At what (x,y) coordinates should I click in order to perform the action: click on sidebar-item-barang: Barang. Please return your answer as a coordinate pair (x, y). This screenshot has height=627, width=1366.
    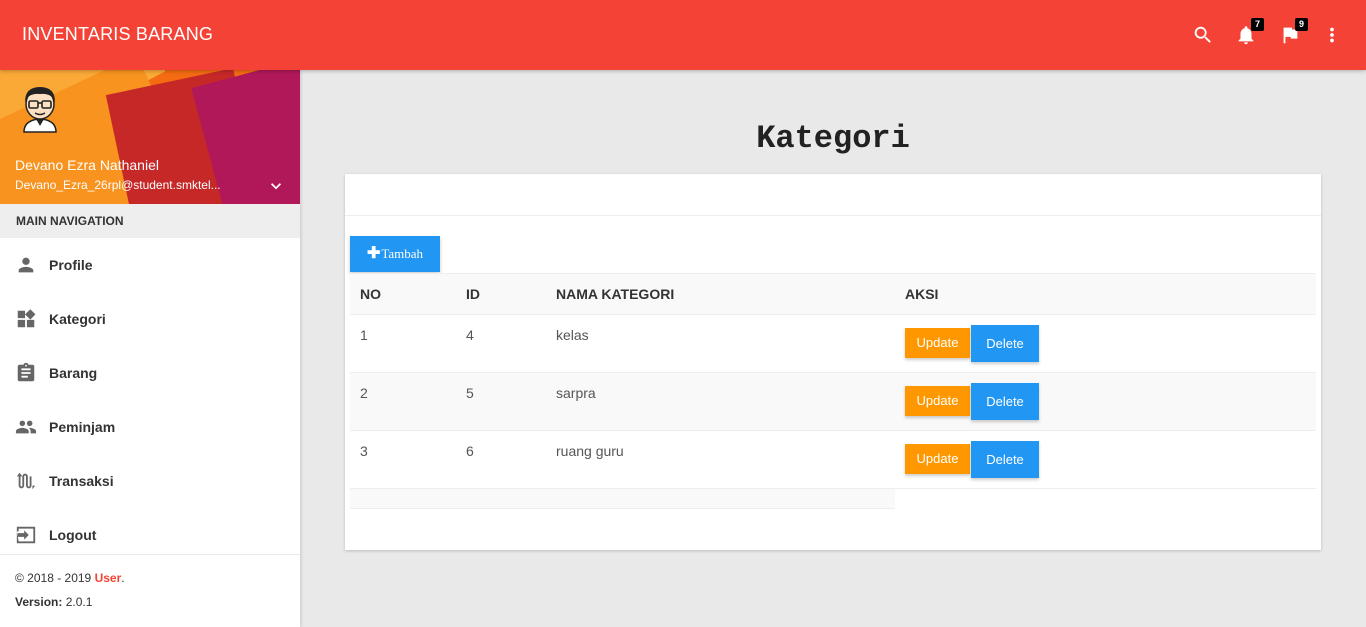
    Looking at the image, I should click on (150, 373).